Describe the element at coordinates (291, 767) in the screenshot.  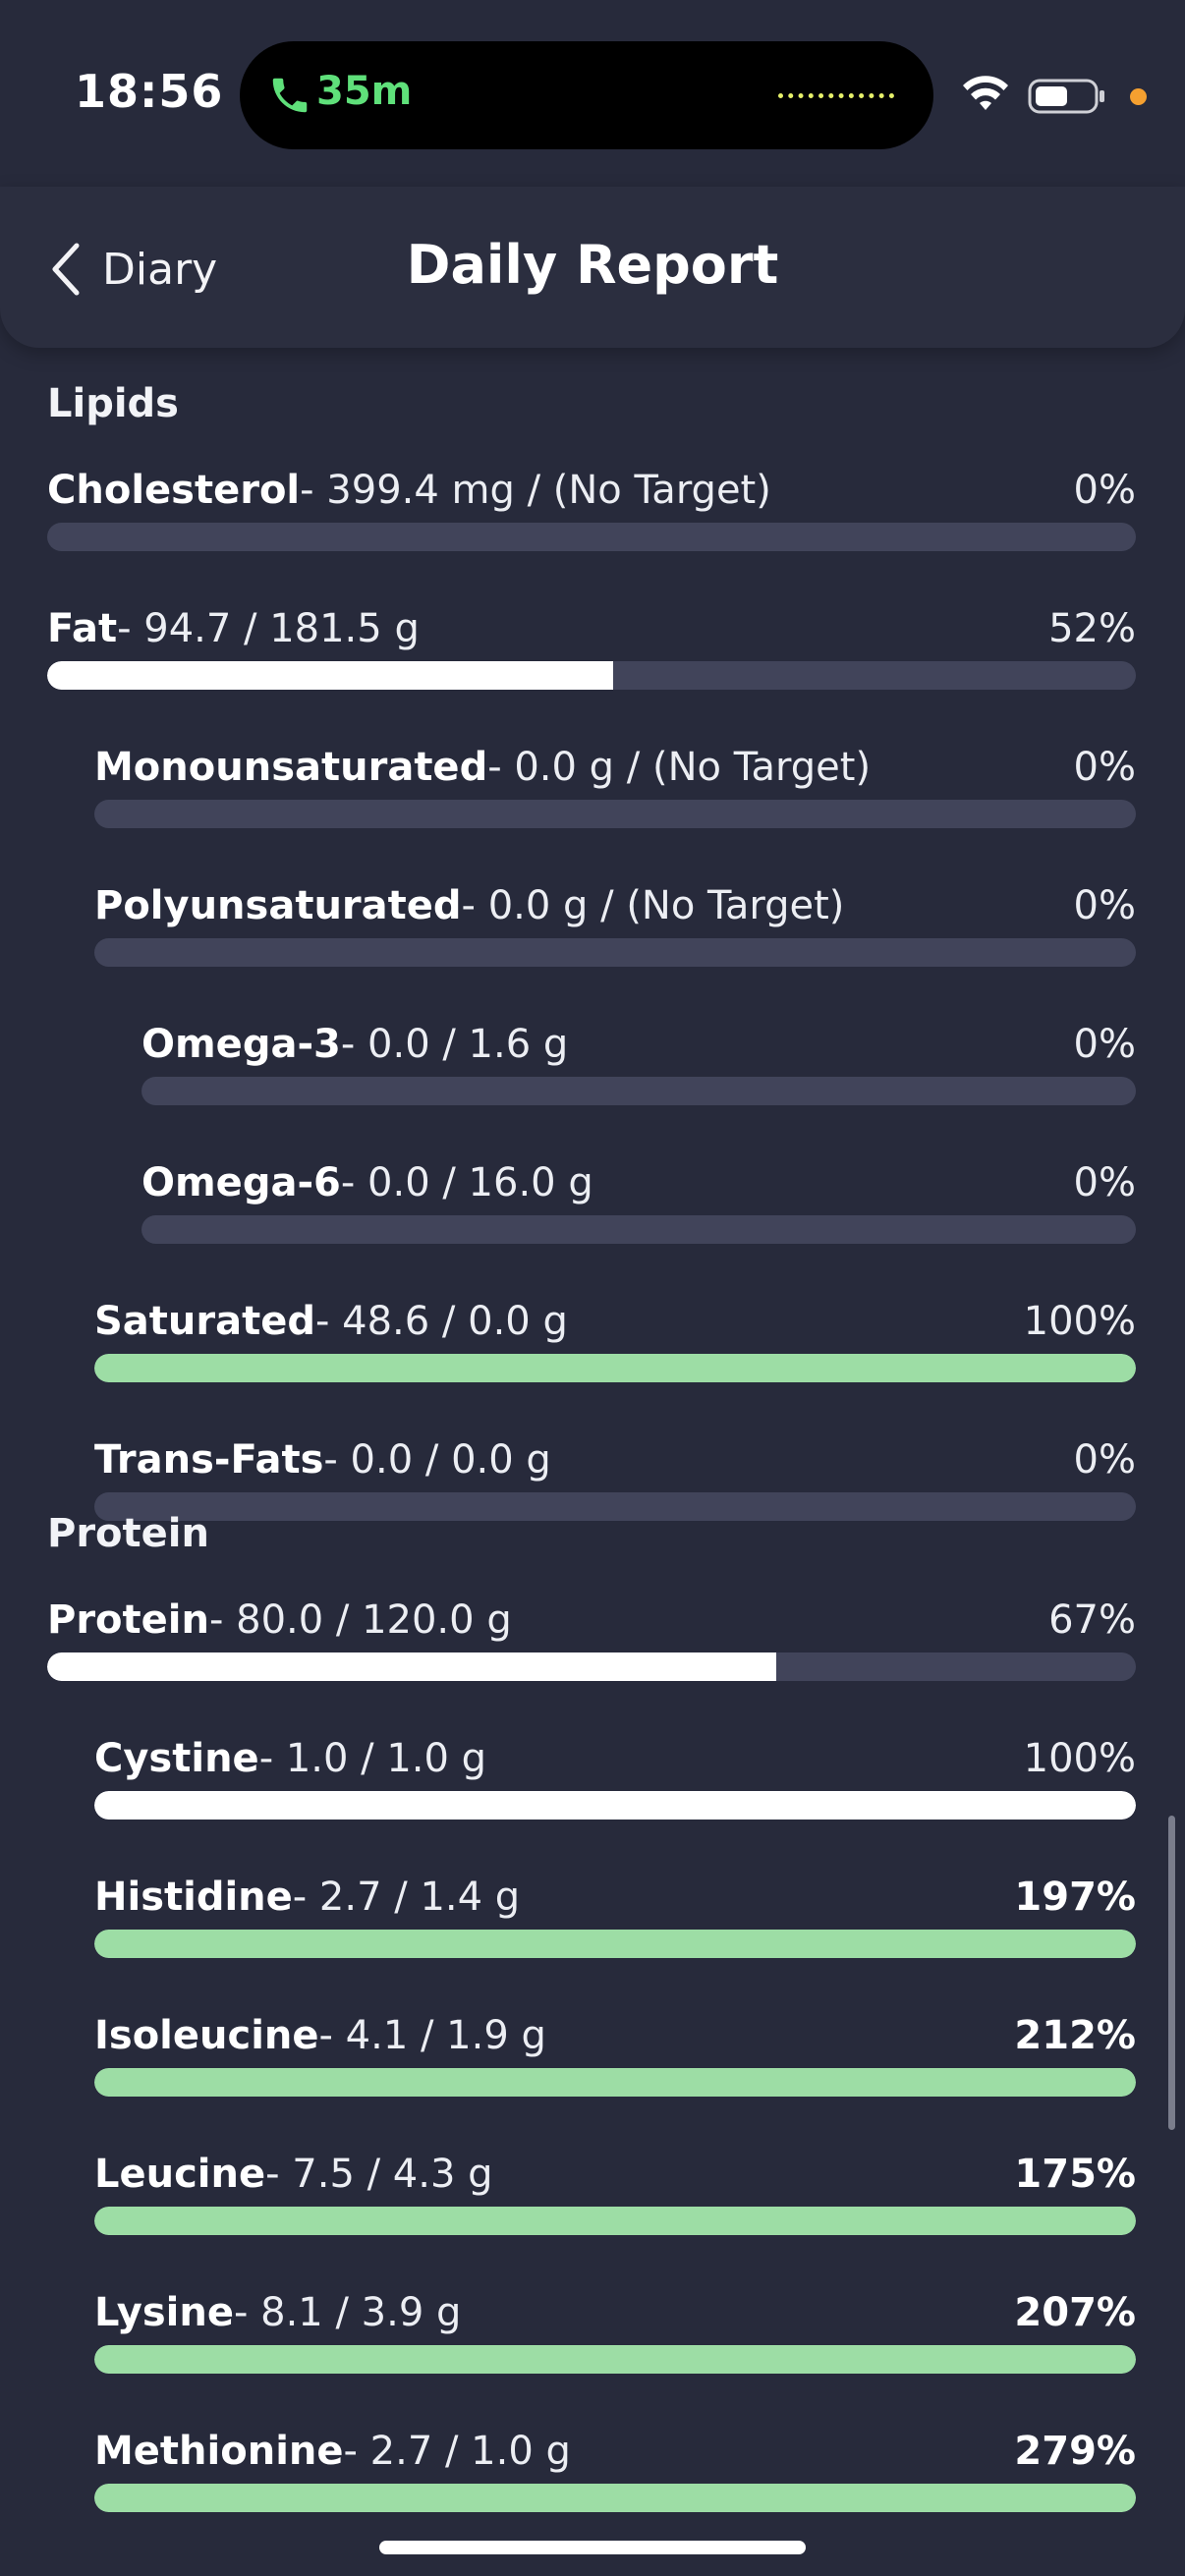
I see `nutrient-name: Monounsaturated` at that location.